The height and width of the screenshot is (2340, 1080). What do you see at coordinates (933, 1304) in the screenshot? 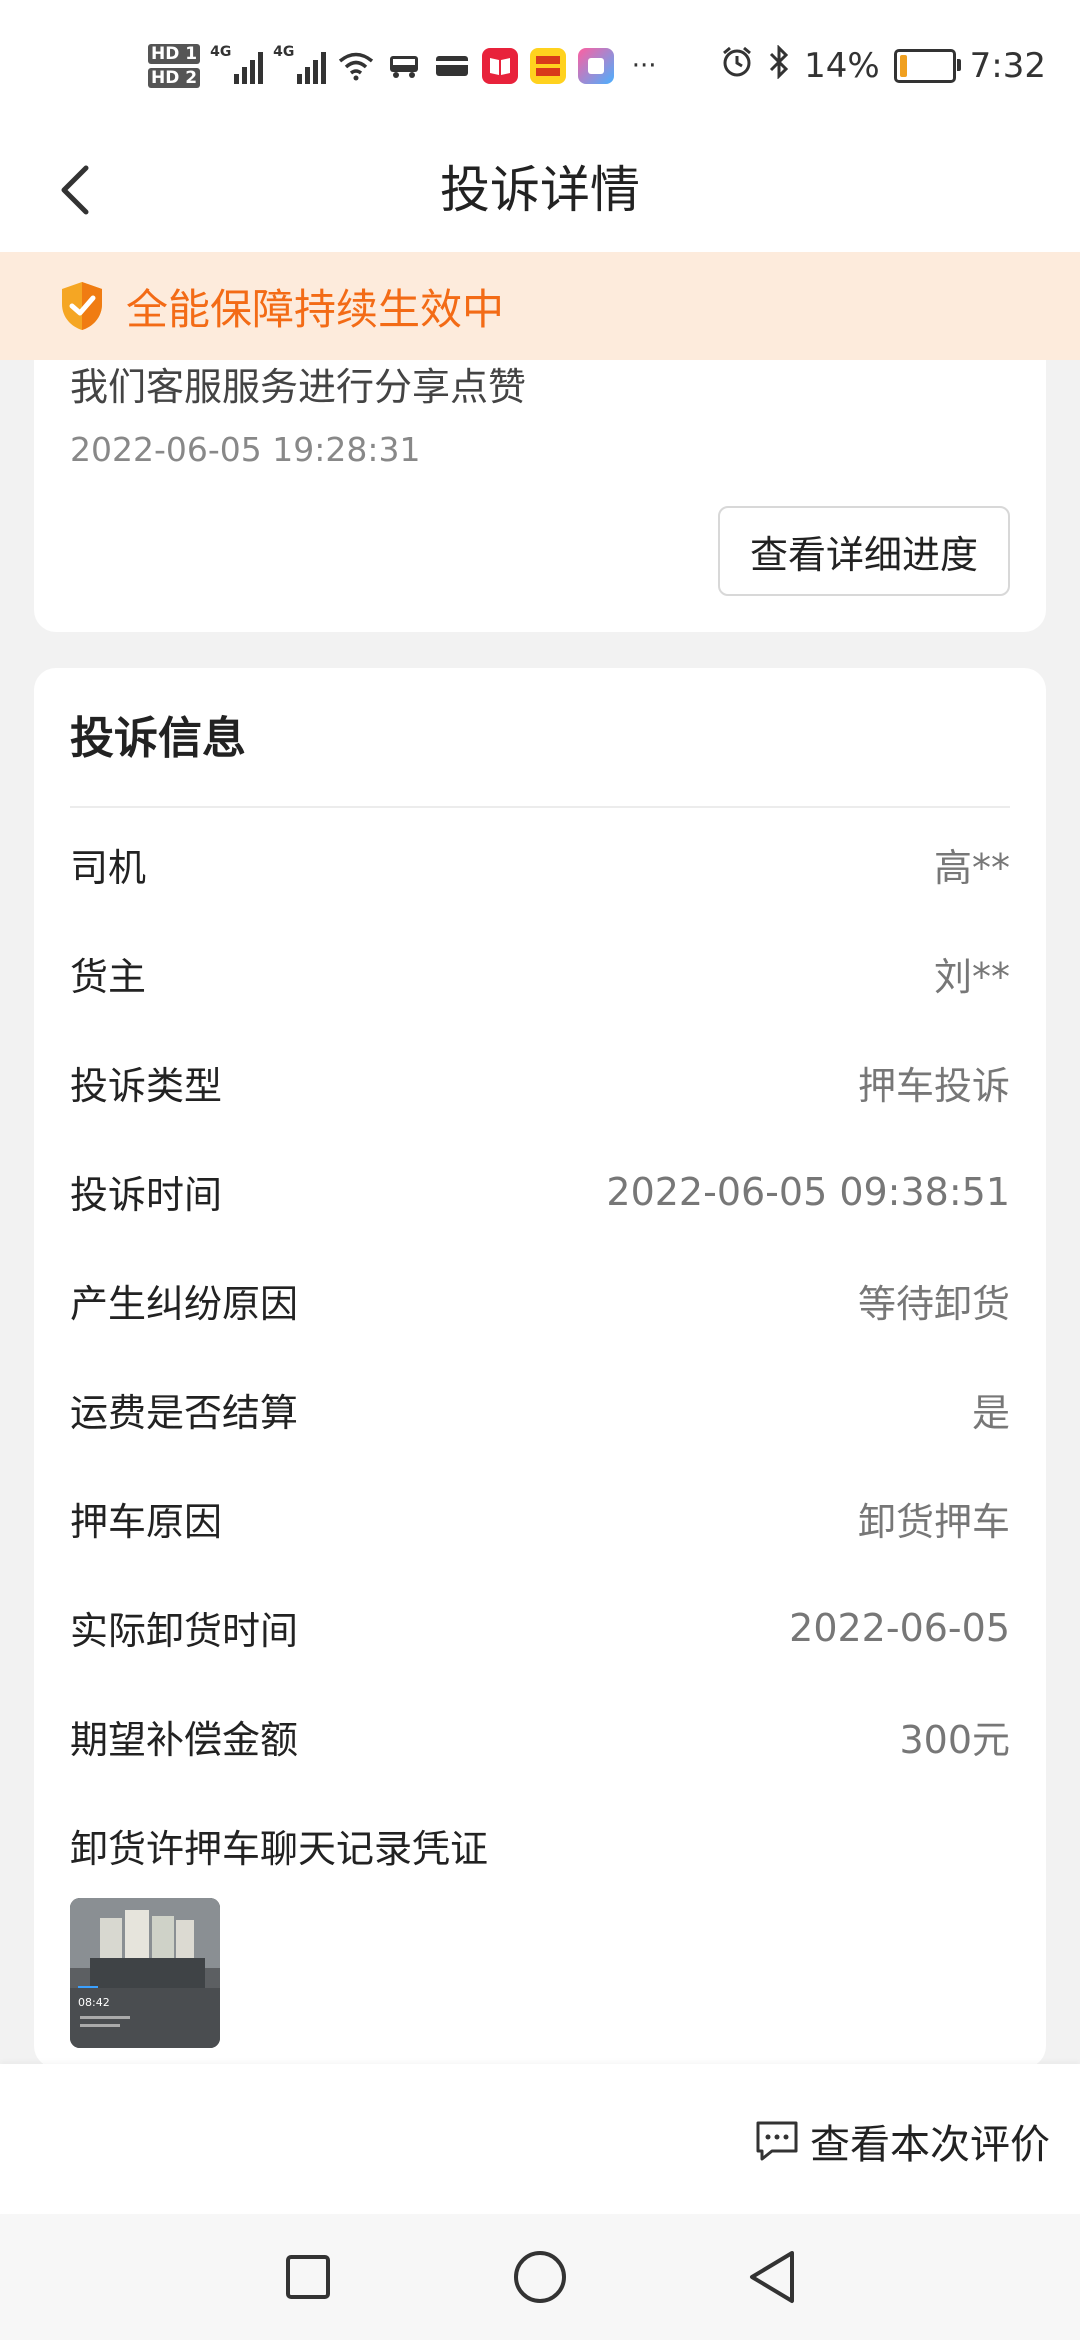
I see `row-value: 等待卸货` at bounding box center [933, 1304].